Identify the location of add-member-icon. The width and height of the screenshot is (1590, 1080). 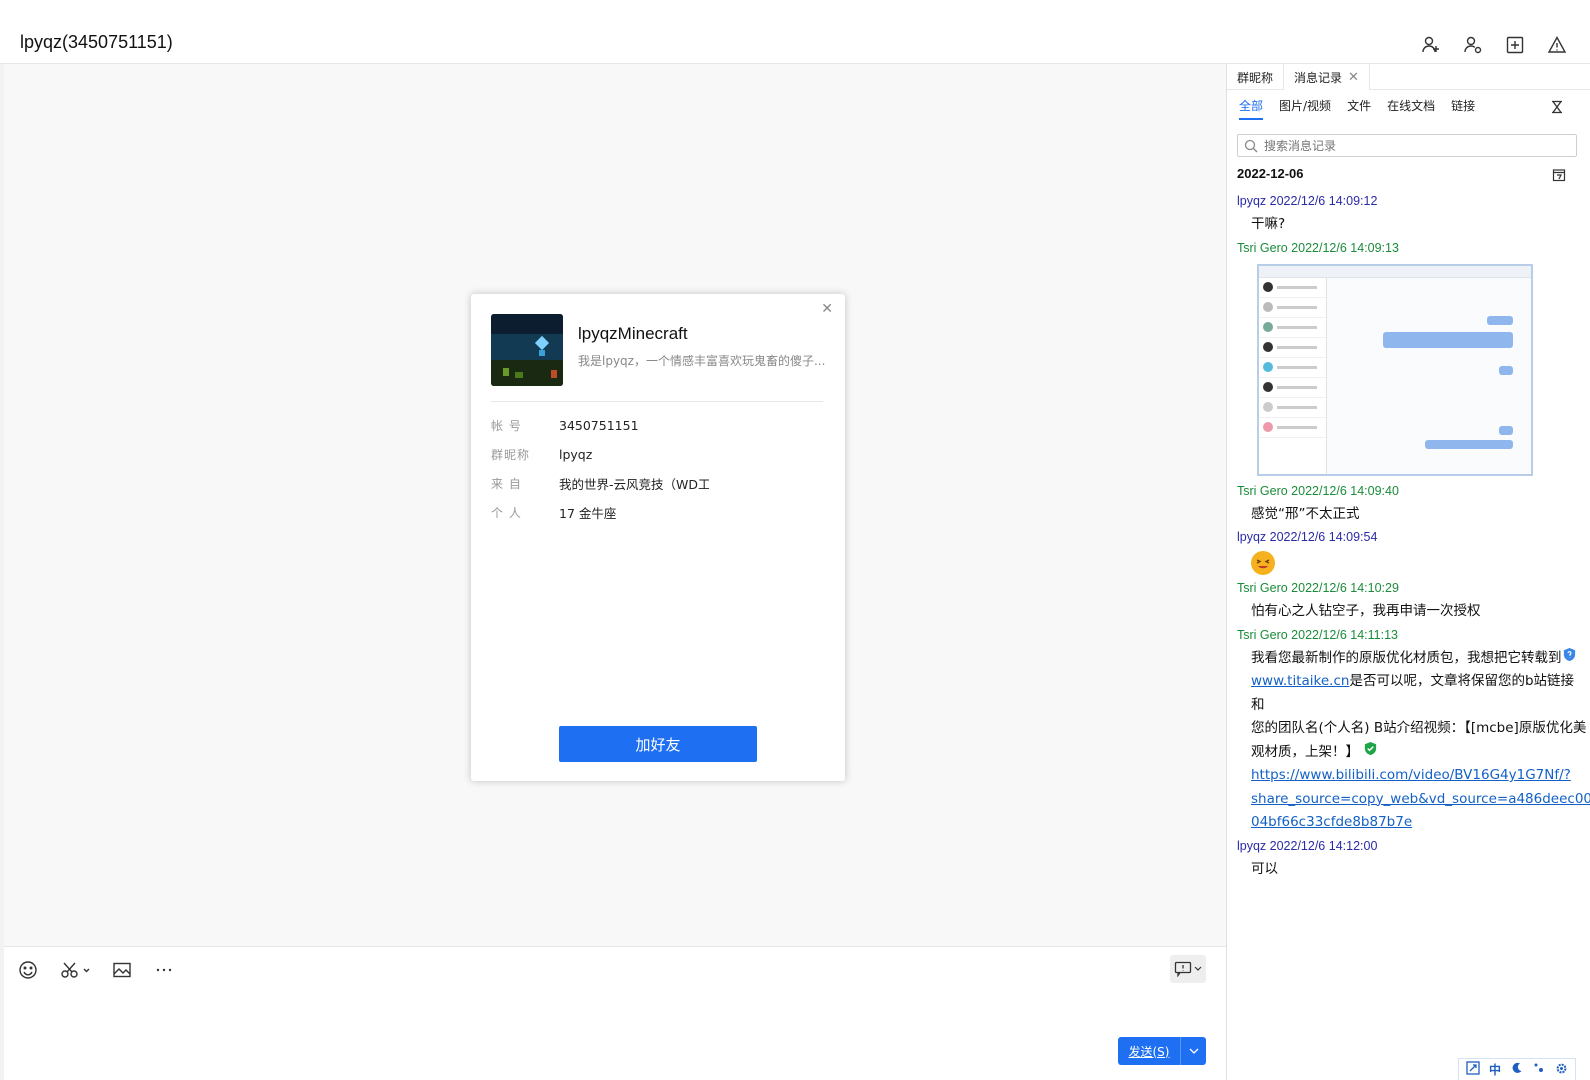
(1431, 45).